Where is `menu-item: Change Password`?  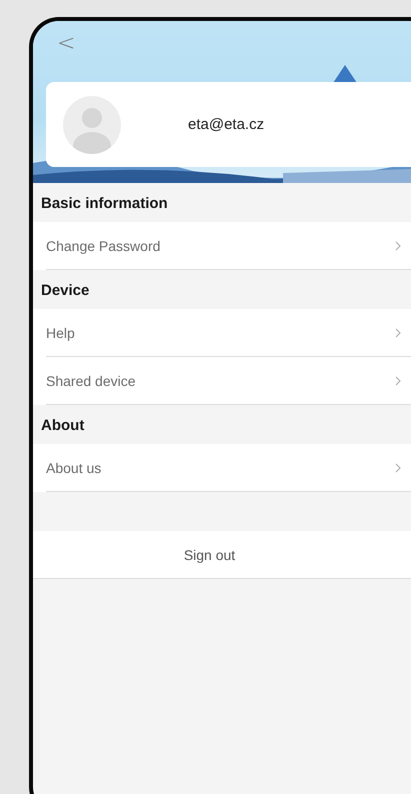
menu-item: Change Password is located at coordinates (222, 246).